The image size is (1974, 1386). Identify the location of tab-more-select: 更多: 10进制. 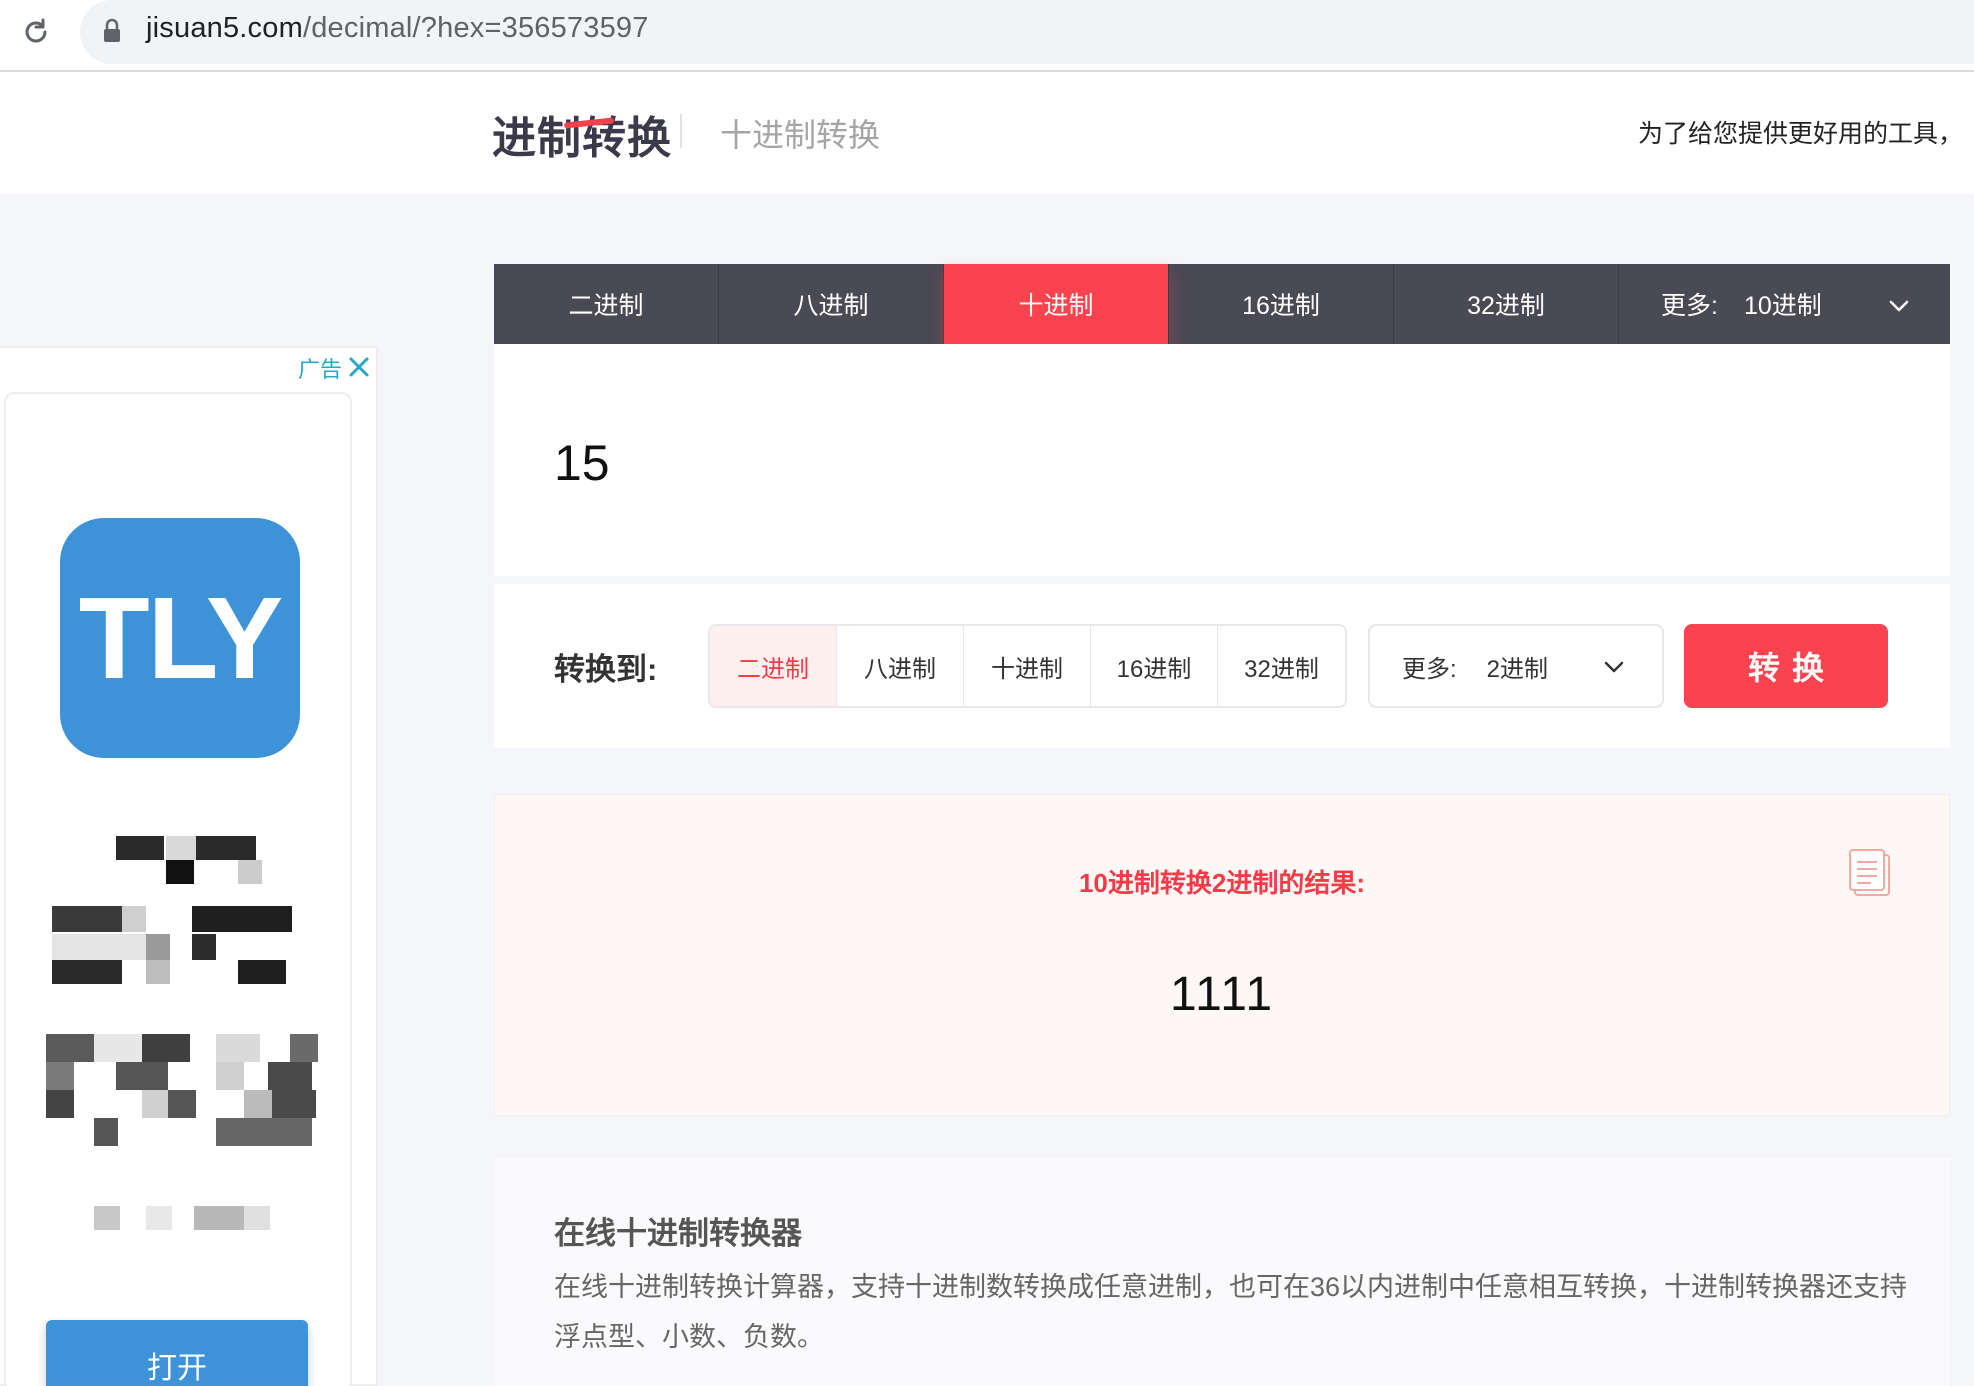
(1784, 304).